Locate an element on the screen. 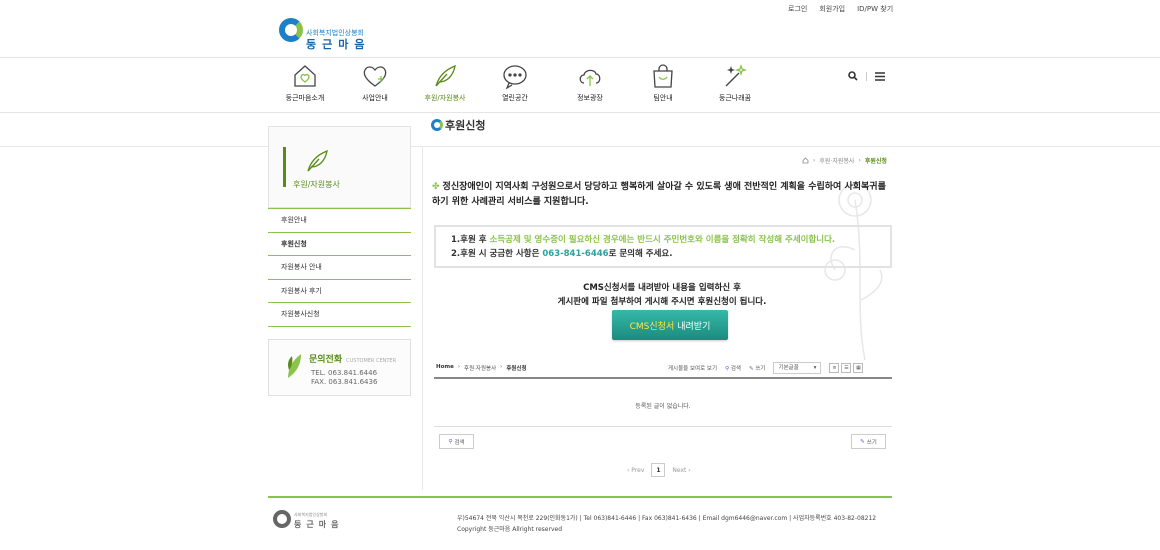 The height and width of the screenshot is (550, 1160). board-search-label: 검색 is located at coordinates (735, 369).